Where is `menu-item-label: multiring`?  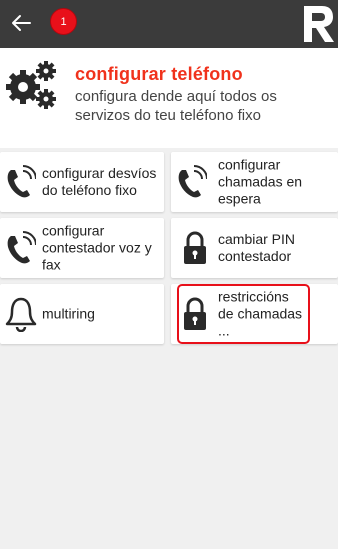
menu-item-label: multiring is located at coordinates (68, 313).